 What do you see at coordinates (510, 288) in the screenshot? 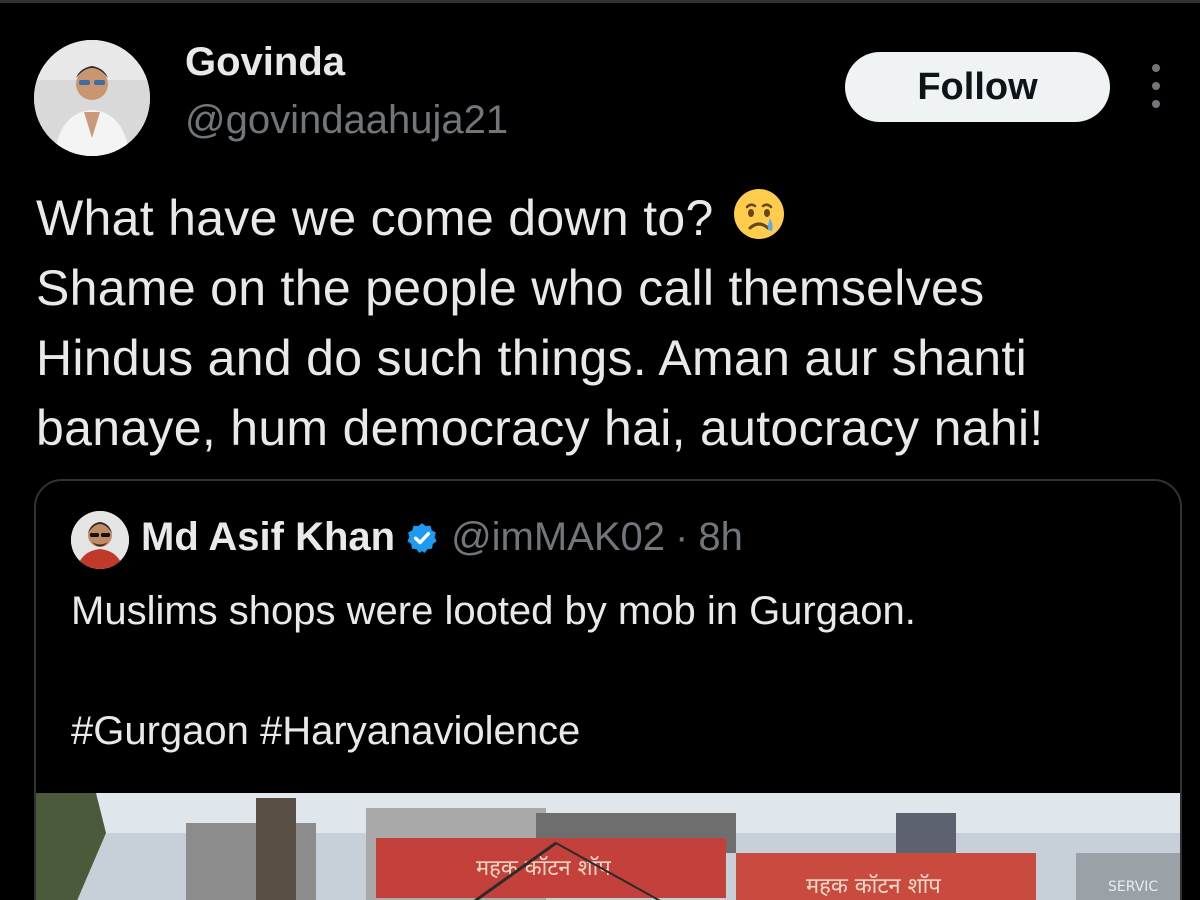
I see `tweet-line: Shame on the people who call themselves` at bounding box center [510, 288].